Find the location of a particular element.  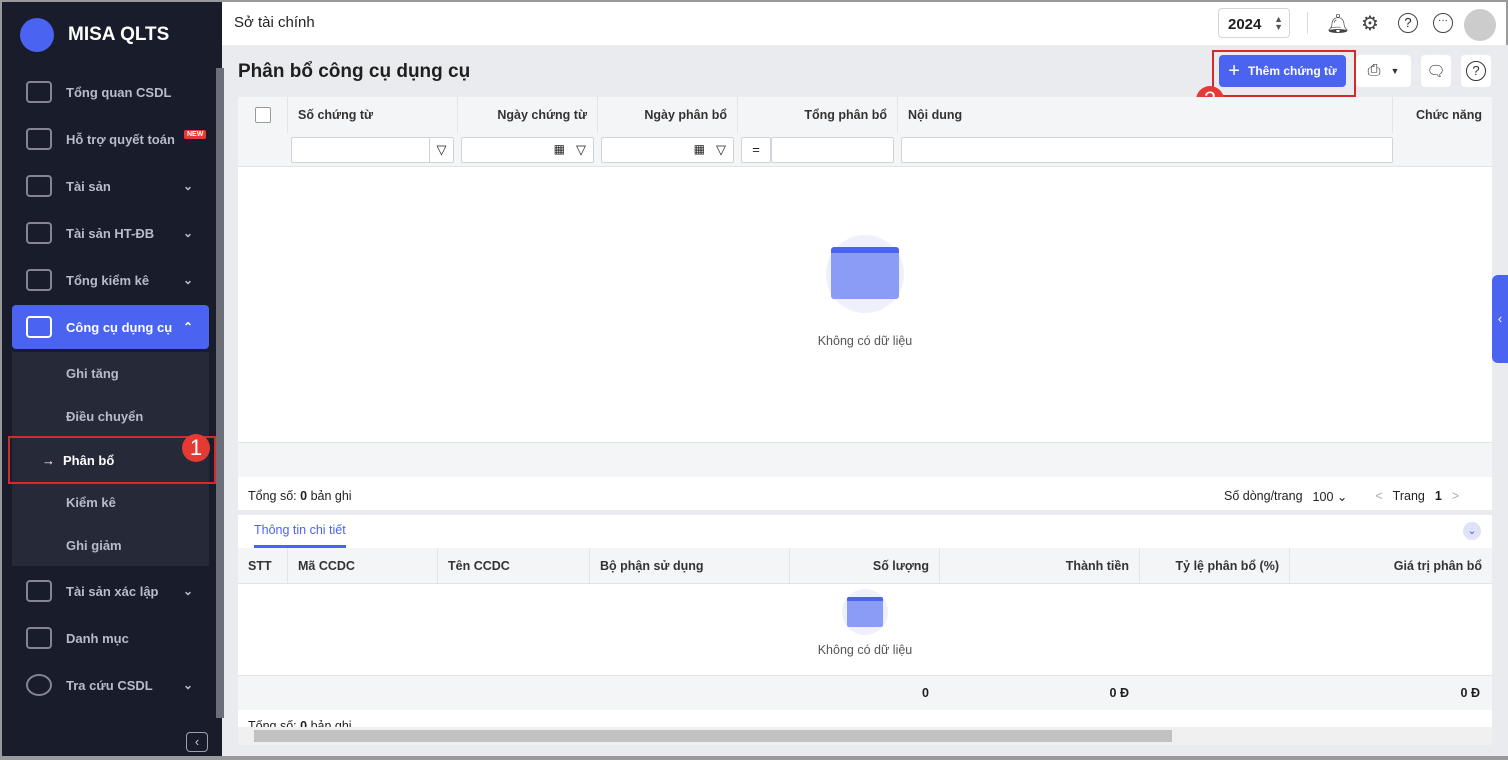

sidebar-item-infrastructure: Tài sản HT-ĐB ⌄ is located at coordinates (110, 233).